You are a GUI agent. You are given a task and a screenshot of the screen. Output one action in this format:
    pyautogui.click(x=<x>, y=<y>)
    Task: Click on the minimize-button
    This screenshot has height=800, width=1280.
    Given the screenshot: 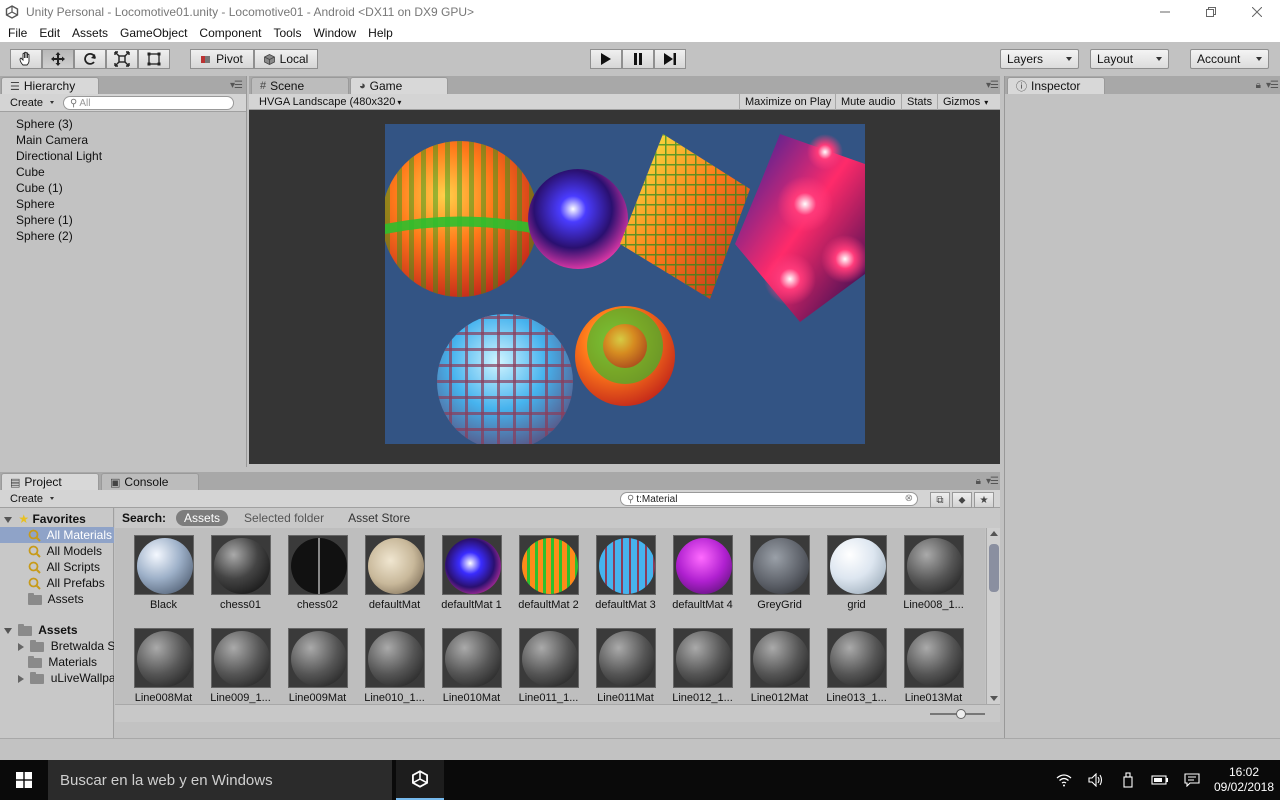 What is the action you would take?
    pyautogui.click(x=1165, y=12)
    